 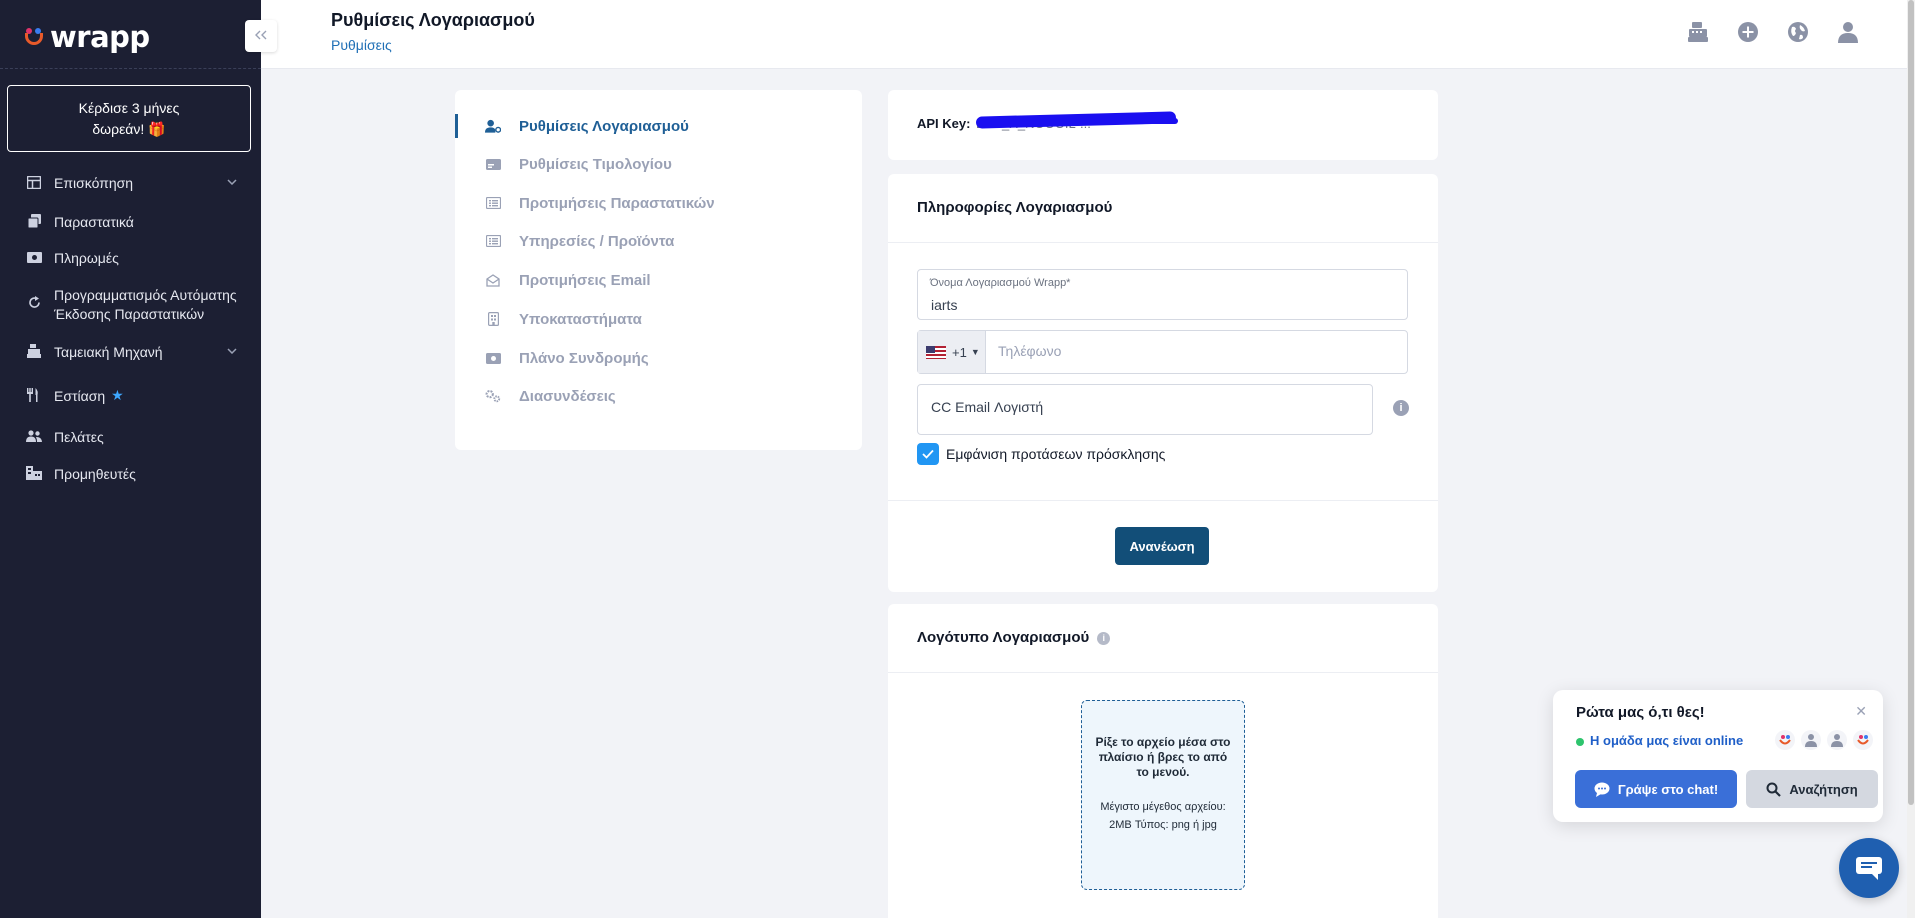 I want to click on building-icon, so click(x=493, y=319).